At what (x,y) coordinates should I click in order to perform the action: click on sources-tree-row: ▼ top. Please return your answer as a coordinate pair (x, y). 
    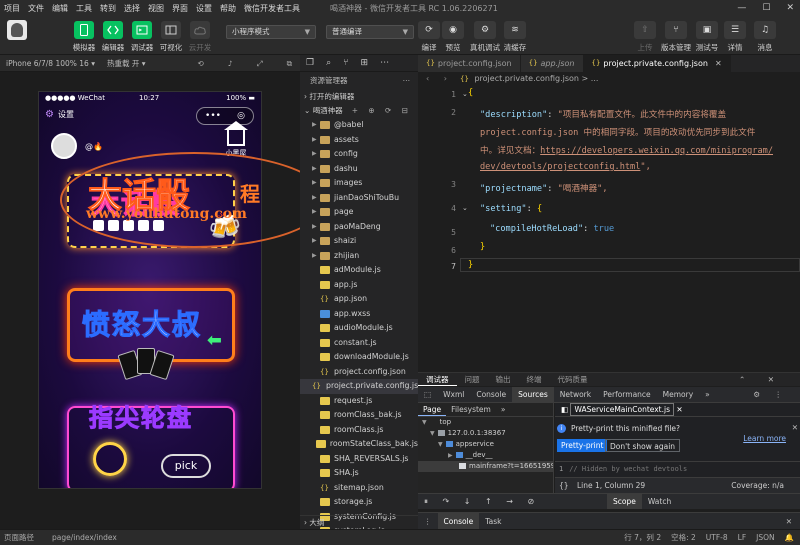
    Looking at the image, I should click on (485, 422).